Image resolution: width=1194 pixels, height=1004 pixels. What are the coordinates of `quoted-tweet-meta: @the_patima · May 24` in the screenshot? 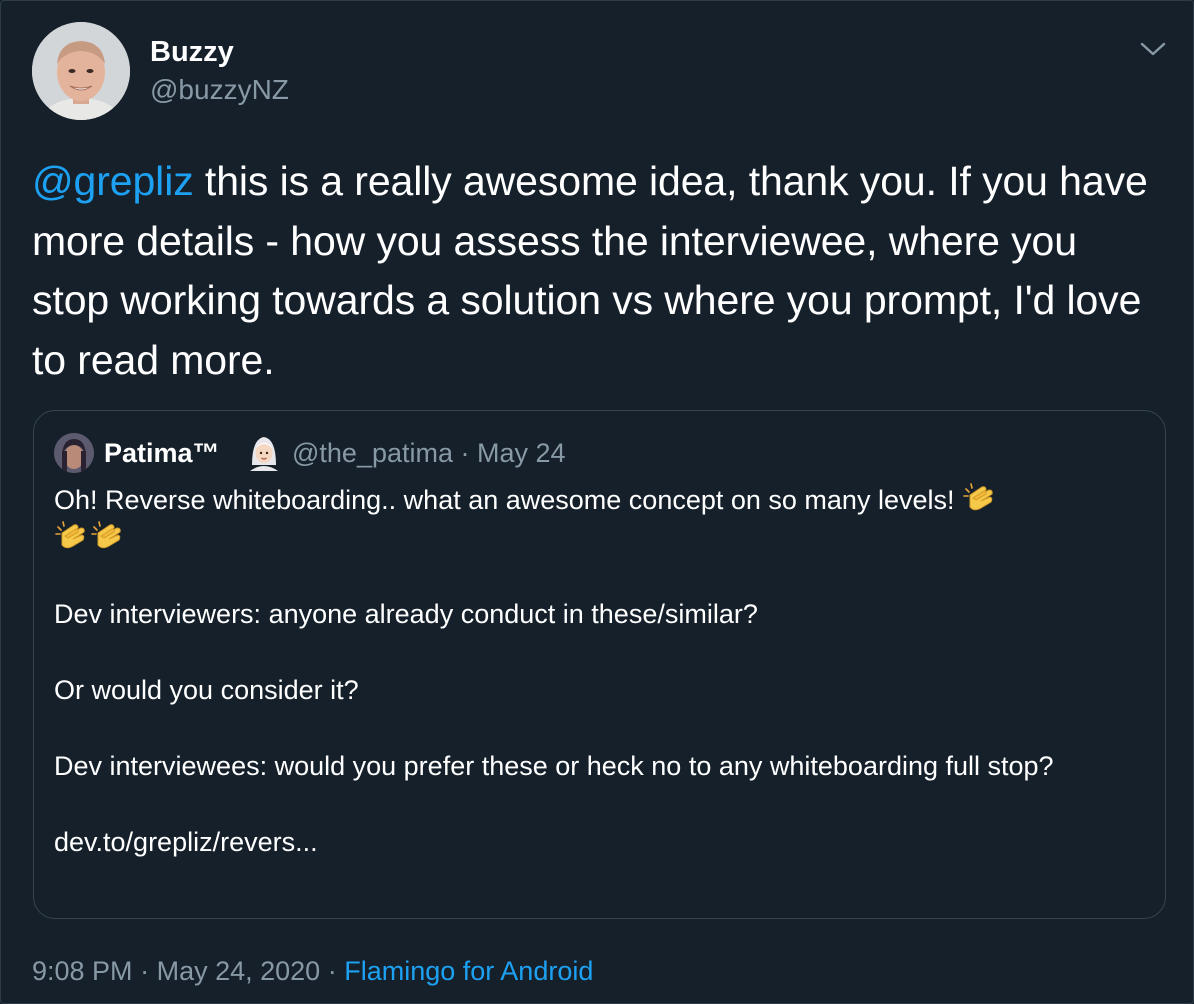 It's located at (429, 453).